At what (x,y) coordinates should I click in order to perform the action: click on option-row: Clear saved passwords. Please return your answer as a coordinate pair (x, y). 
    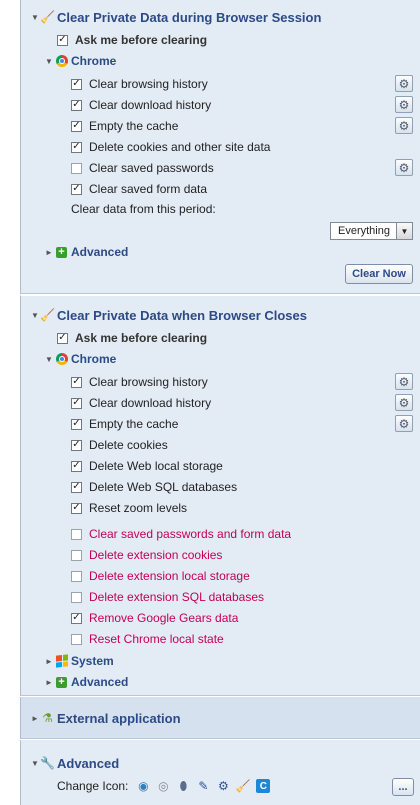
    Looking at the image, I should click on (142, 168).